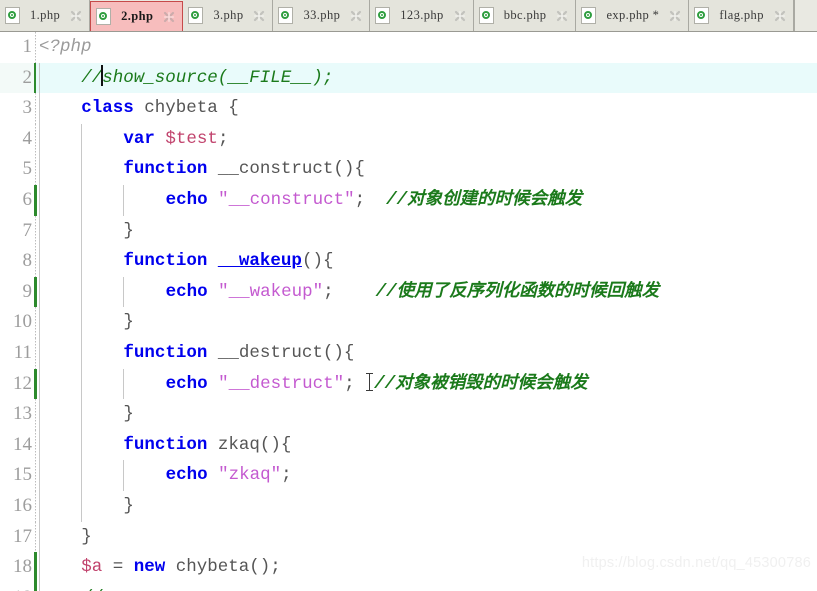 This screenshot has width=817, height=591. What do you see at coordinates (191, 138) in the screenshot?
I see `token-var: $test` at bounding box center [191, 138].